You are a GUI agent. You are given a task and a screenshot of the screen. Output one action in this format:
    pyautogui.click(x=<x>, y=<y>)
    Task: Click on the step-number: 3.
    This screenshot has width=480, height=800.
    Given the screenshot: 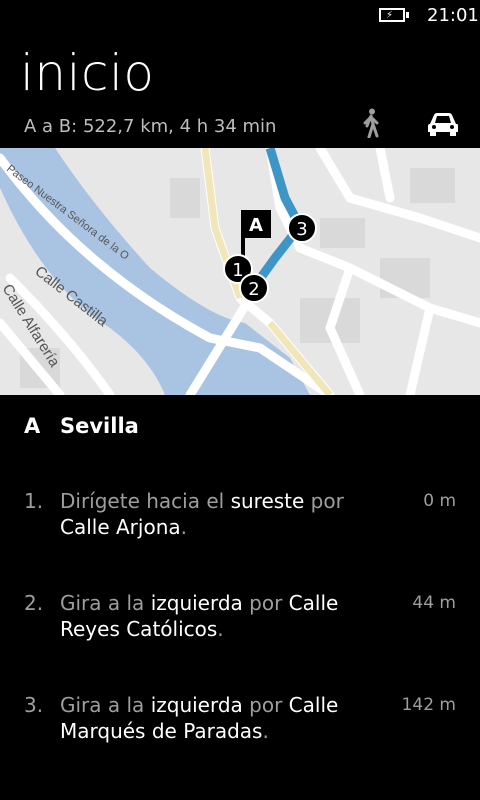 What is the action you would take?
    pyautogui.click(x=34, y=705)
    